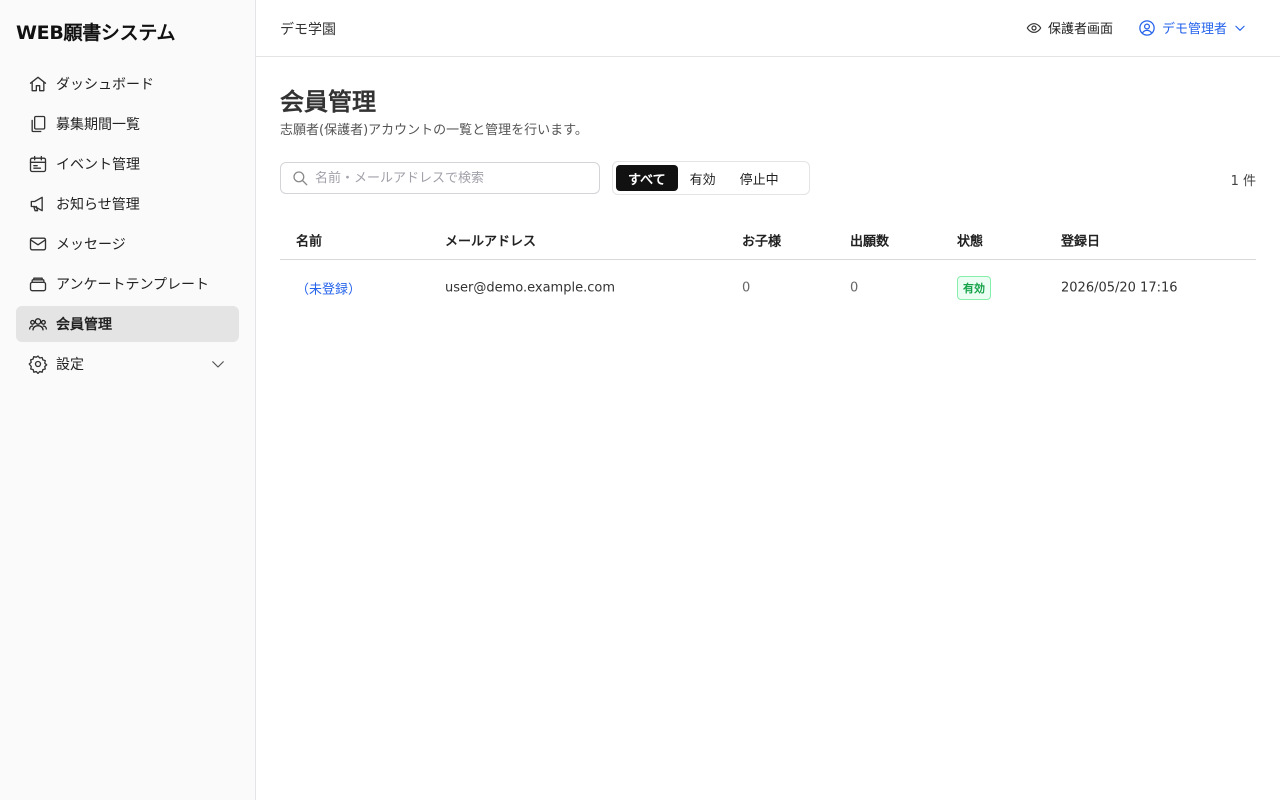 This screenshot has width=1280, height=800. I want to click on column-header-children: お子様, so click(761, 239).